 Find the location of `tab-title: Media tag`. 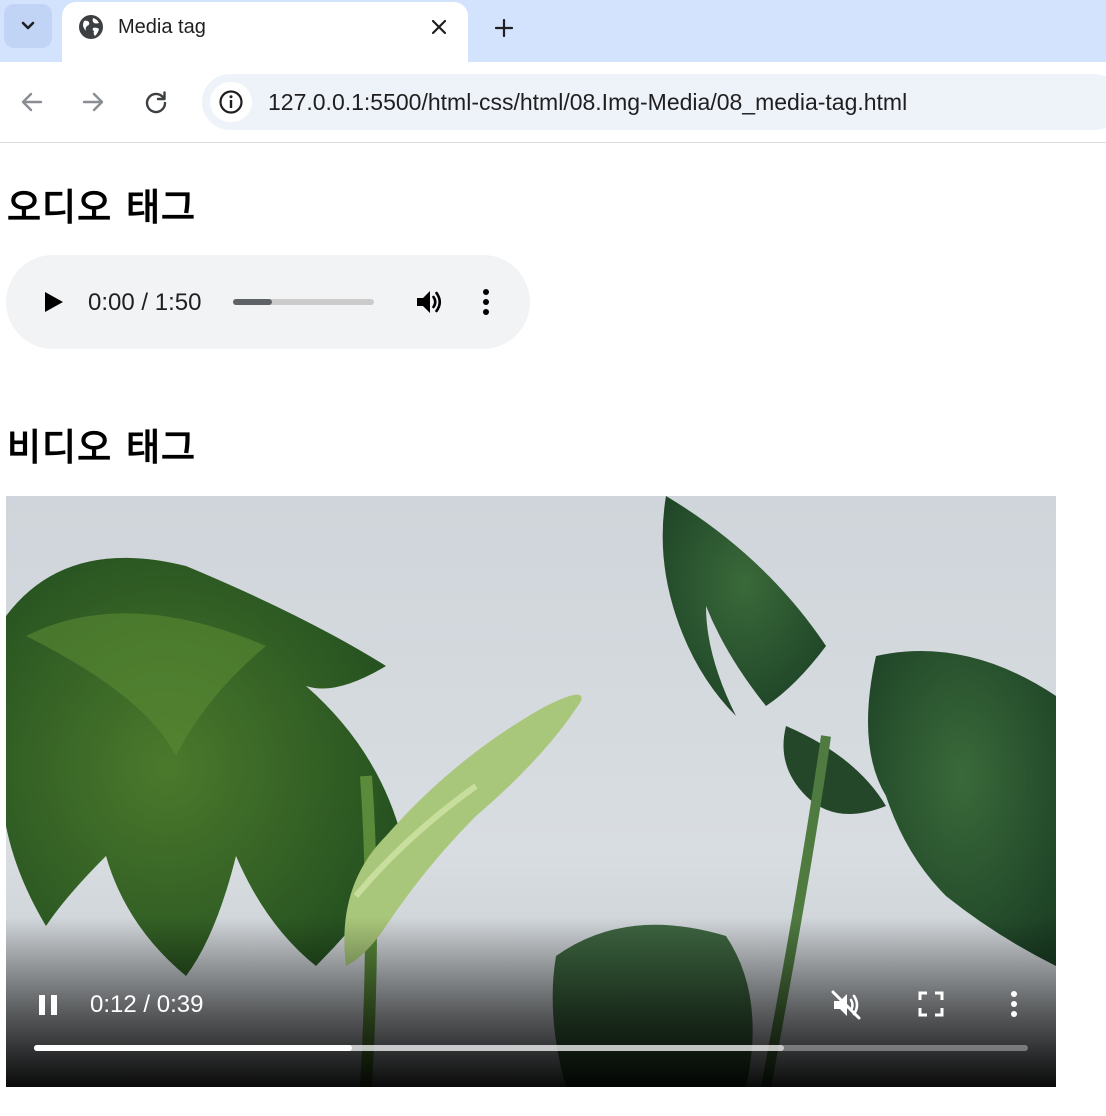

tab-title: Media tag is located at coordinates (162, 27).